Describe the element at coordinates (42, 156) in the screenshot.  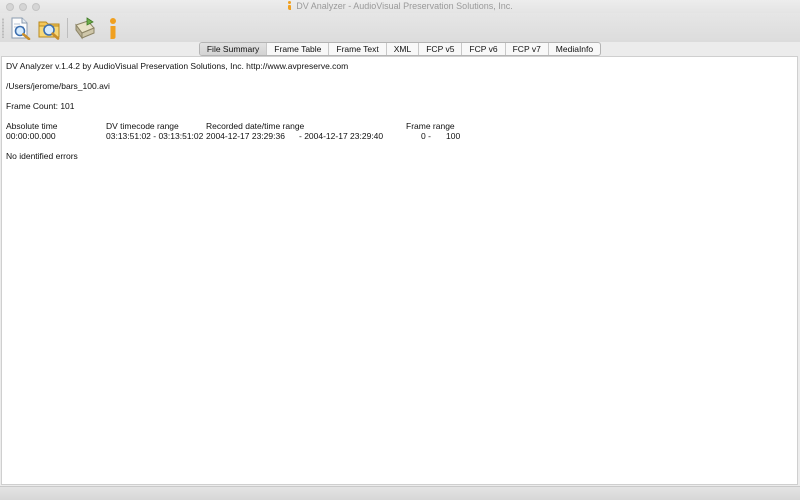
I see `errors-status: No identified errors` at that location.